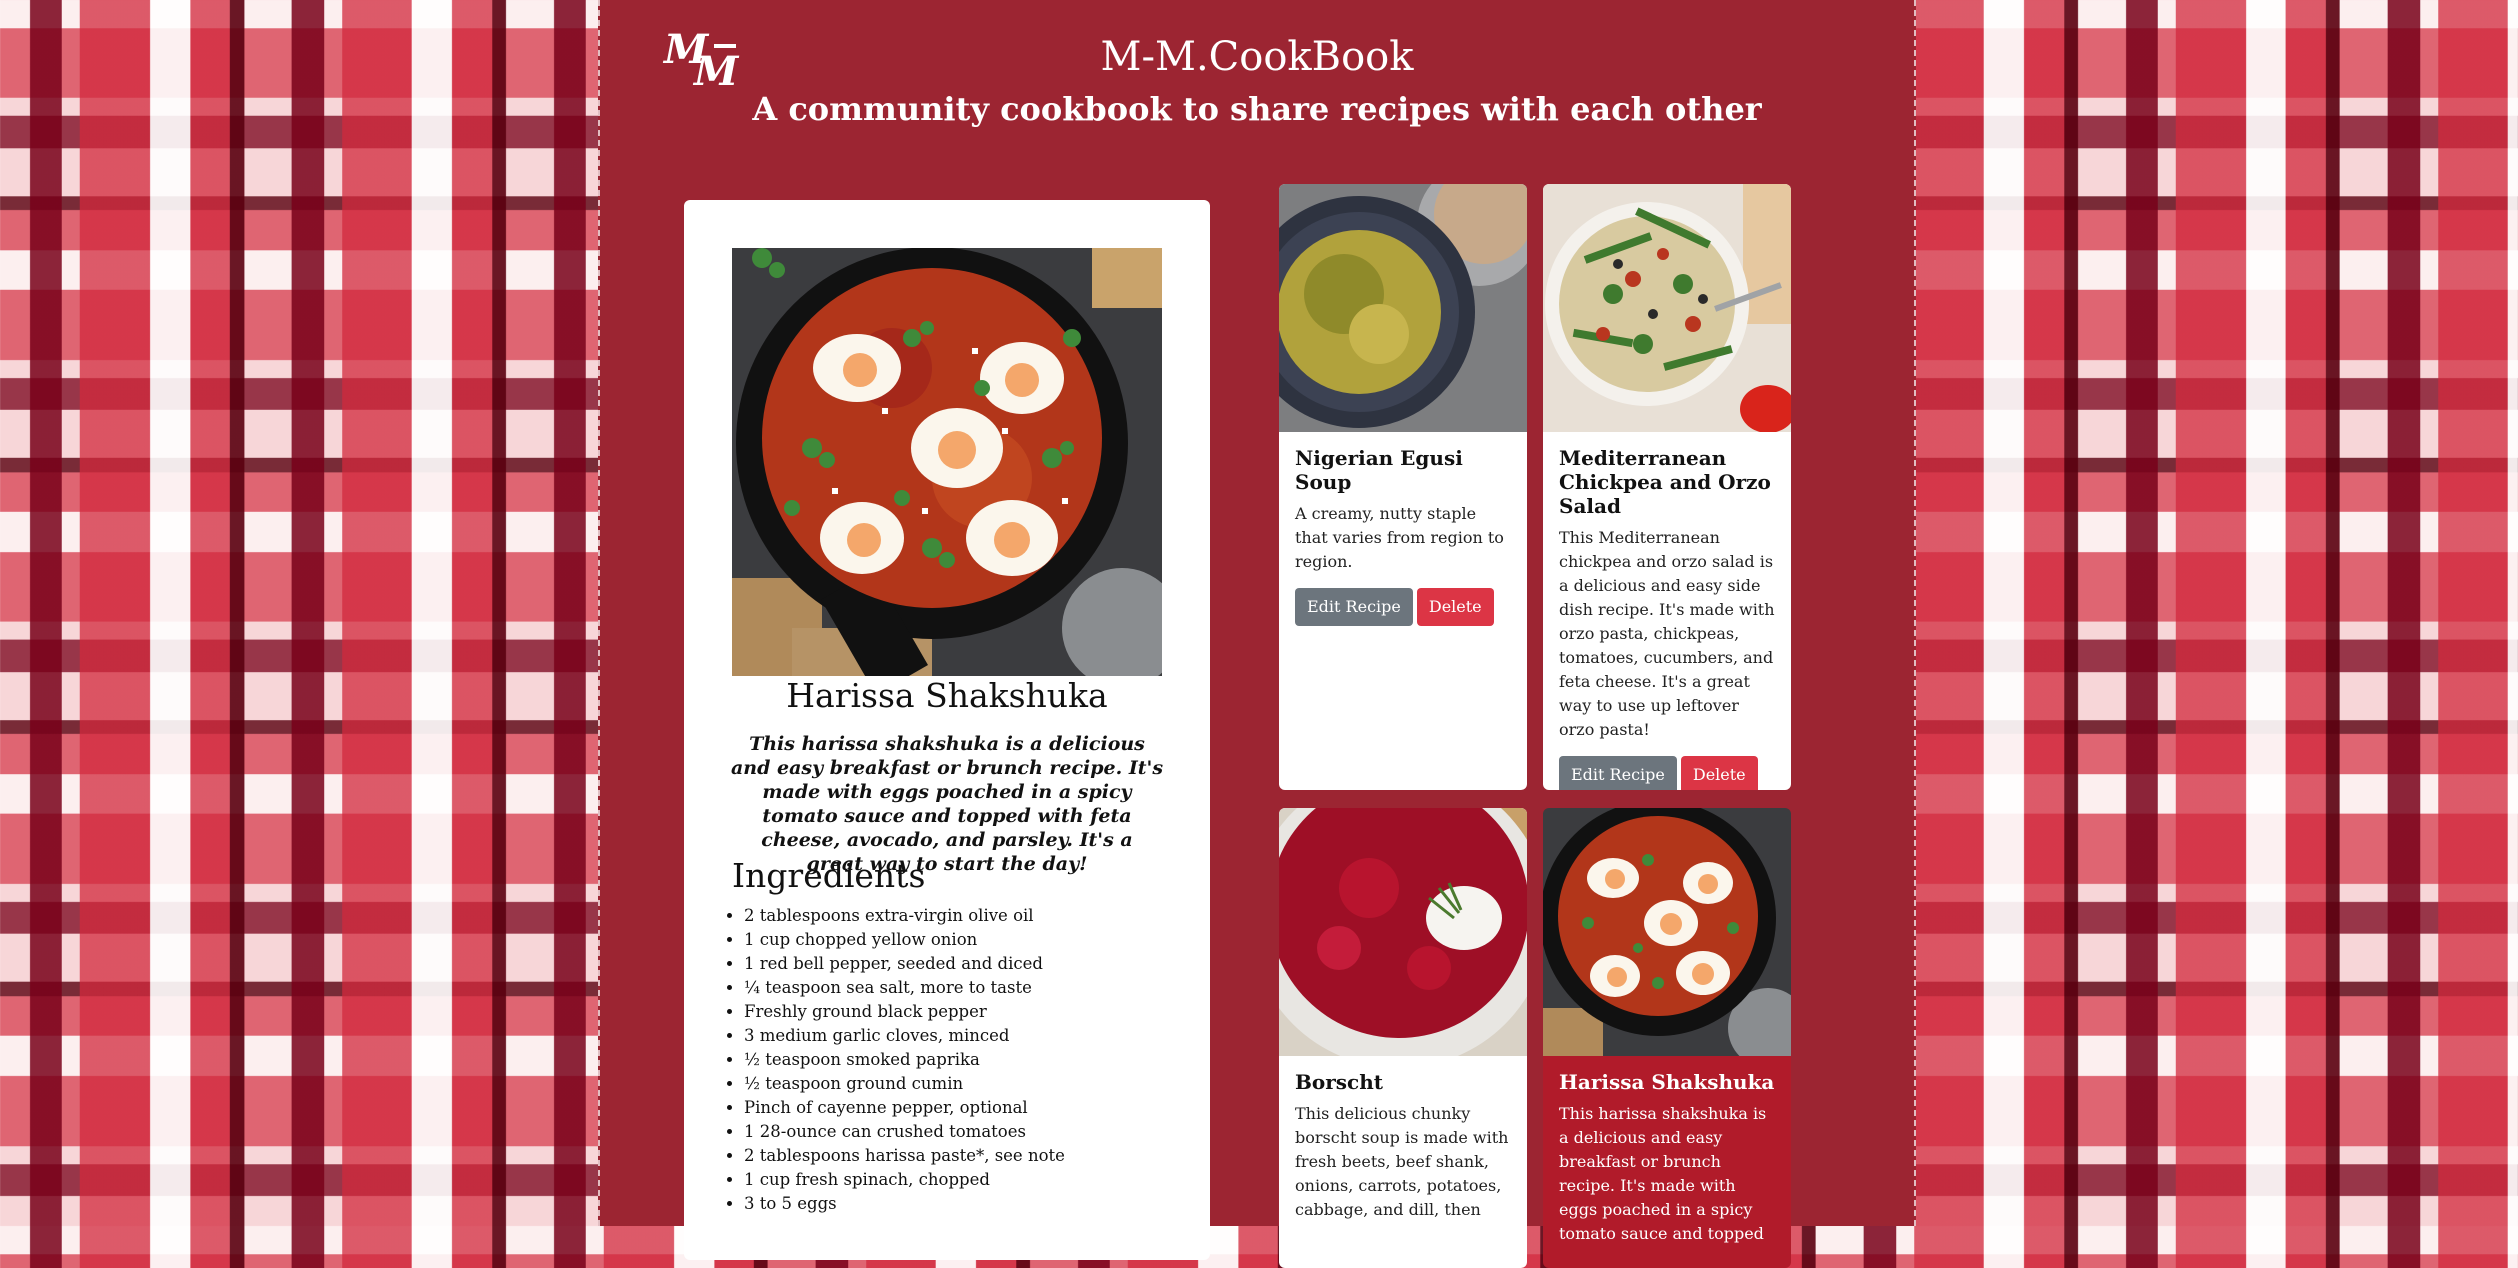  Describe the element at coordinates (904, 1204) in the screenshot. I see `ingredient-item: 3 to 5 eggs` at that location.